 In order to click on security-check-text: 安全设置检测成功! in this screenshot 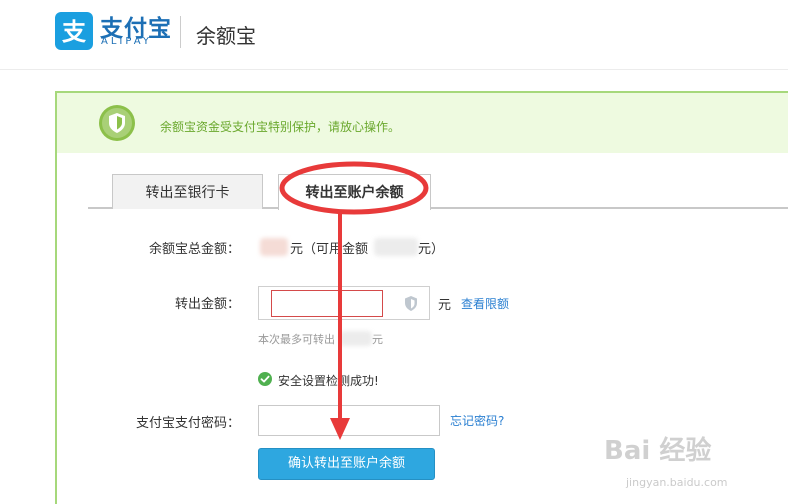, I will do `click(328, 381)`.